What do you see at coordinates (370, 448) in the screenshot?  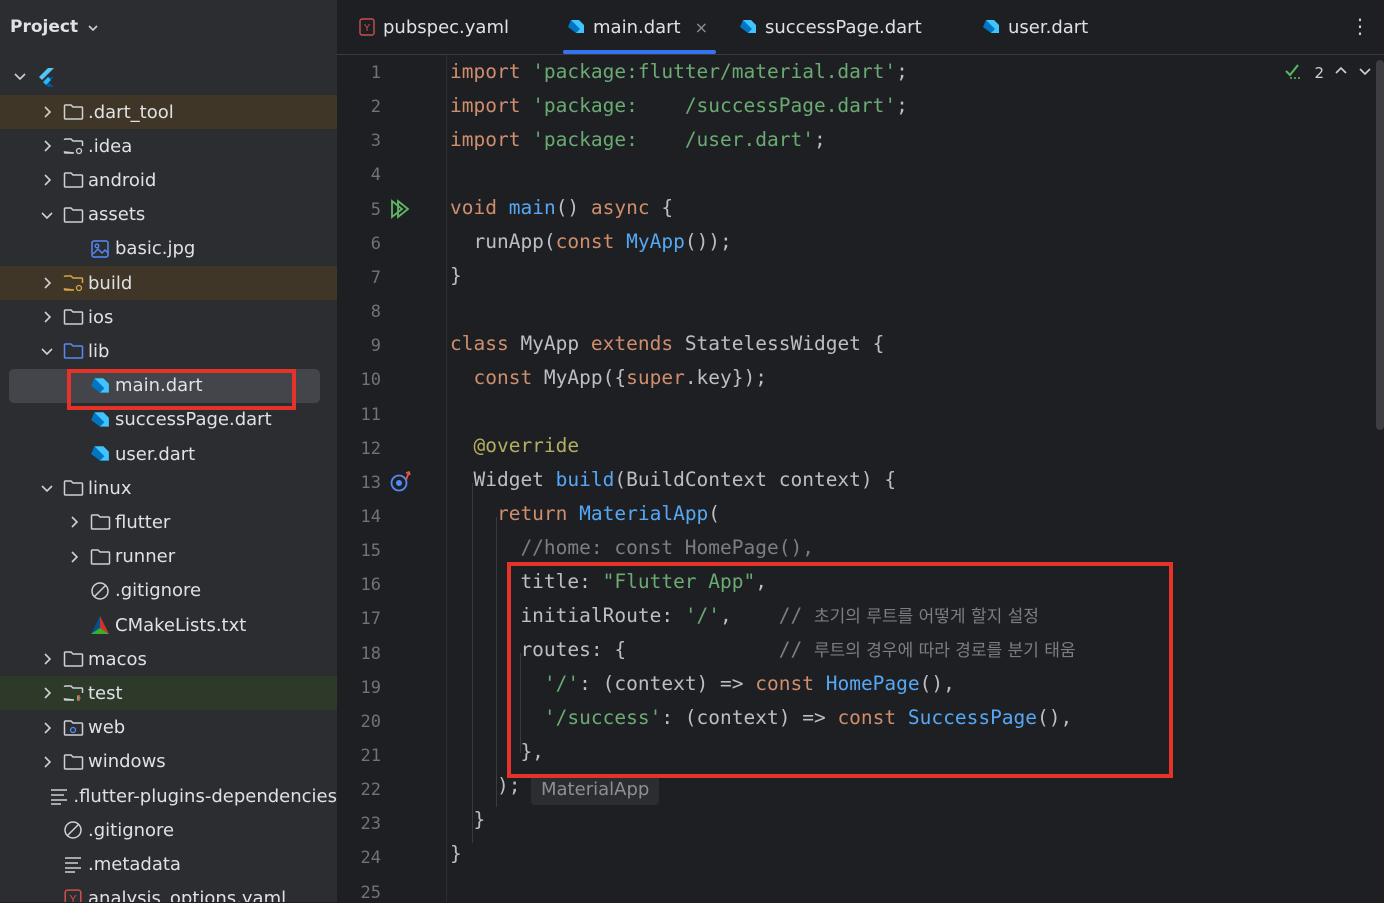 I see `line-number: 12` at bounding box center [370, 448].